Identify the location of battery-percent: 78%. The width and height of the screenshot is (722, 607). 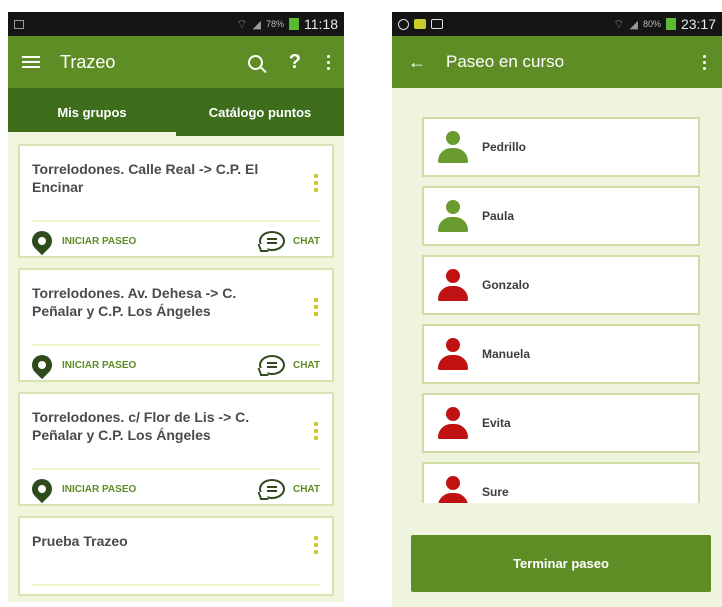
(274, 24).